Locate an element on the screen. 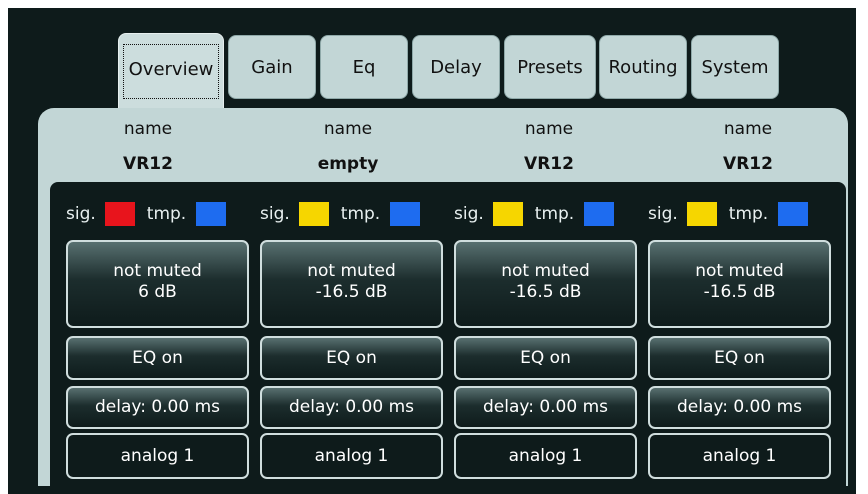 The width and height of the screenshot is (868, 494). channel-3-name: name VR12 is located at coordinates (549, 147).